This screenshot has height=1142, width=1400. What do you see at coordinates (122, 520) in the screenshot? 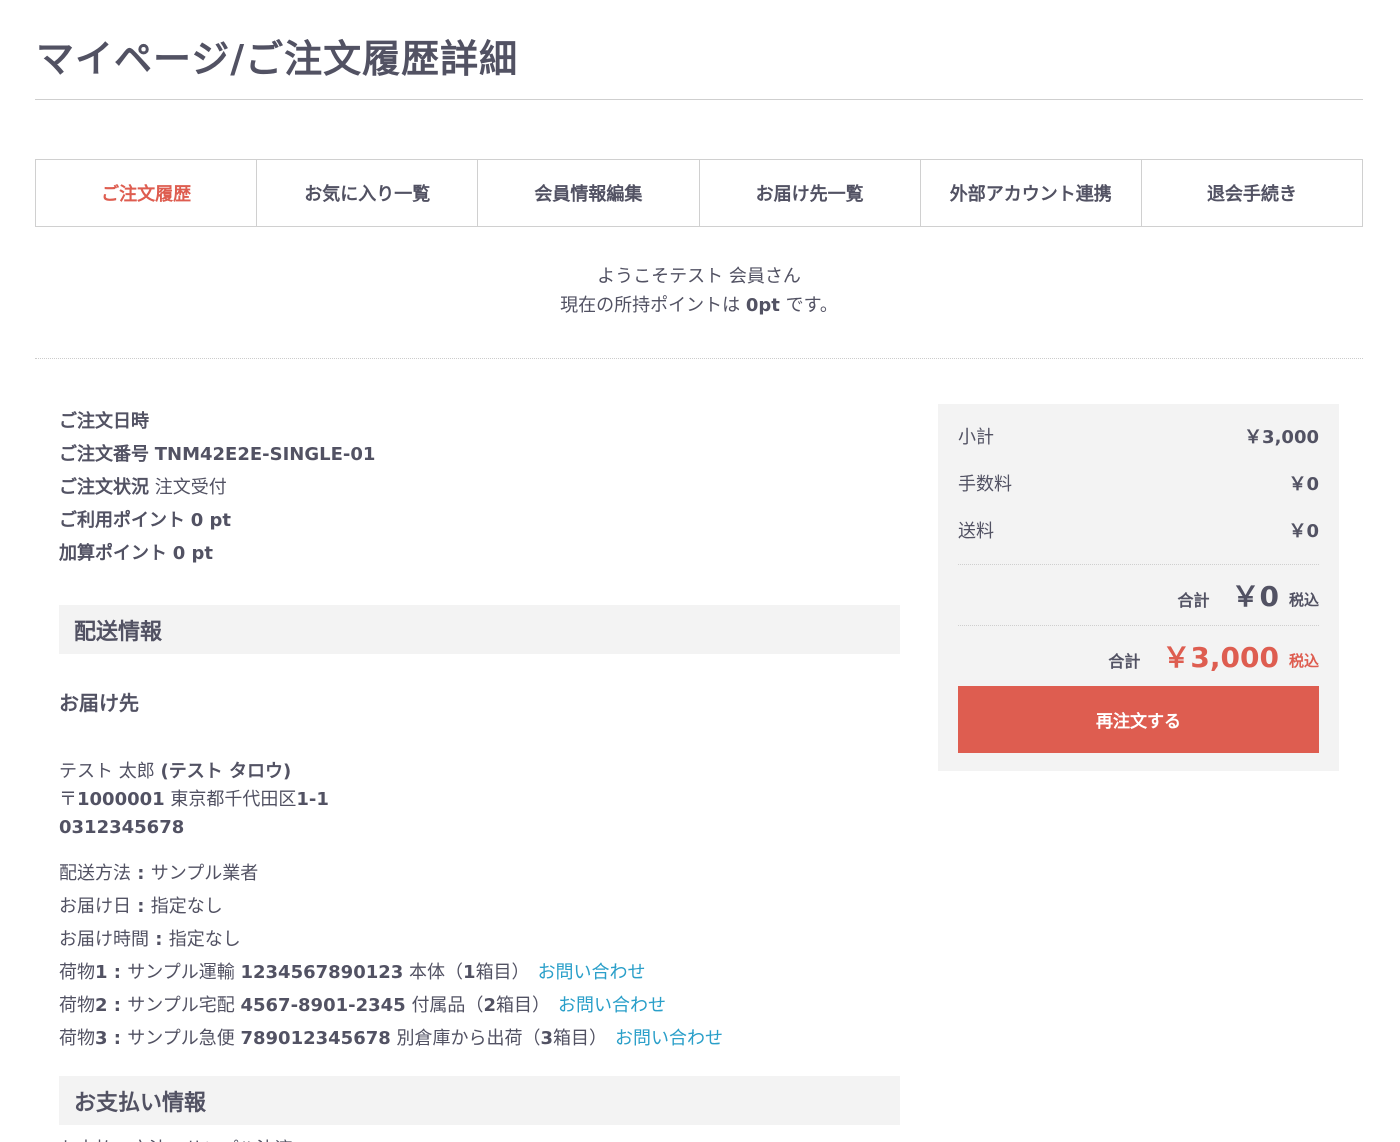
I see `used-points-label: ご利用ポイント` at bounding box center [122, 520].